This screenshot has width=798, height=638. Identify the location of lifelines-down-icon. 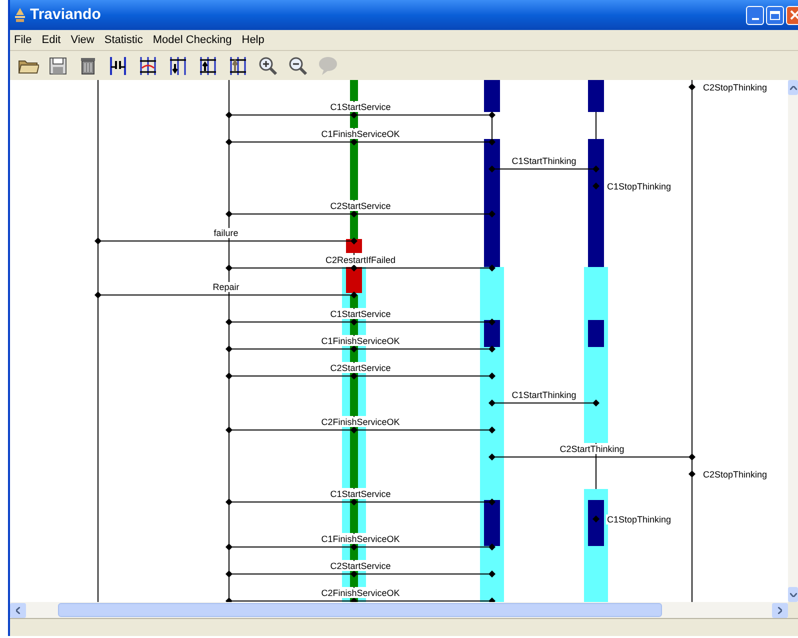
(178, 65).